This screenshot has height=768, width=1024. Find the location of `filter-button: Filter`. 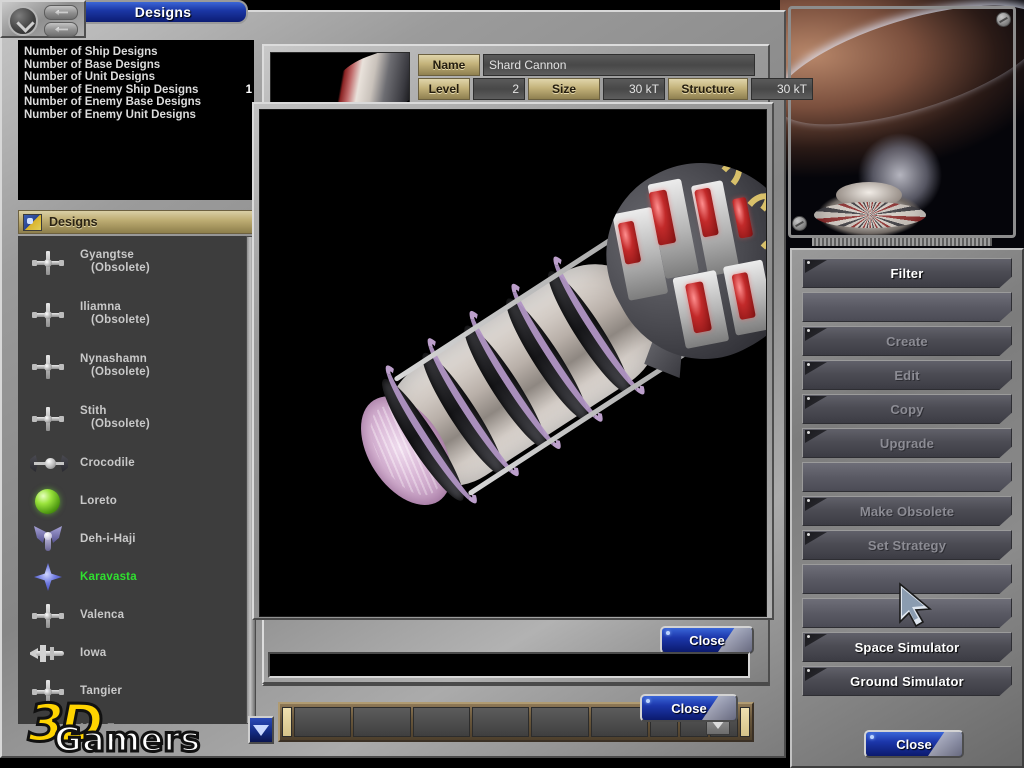

filter-button: Filter is located at coordinates (907, 273).